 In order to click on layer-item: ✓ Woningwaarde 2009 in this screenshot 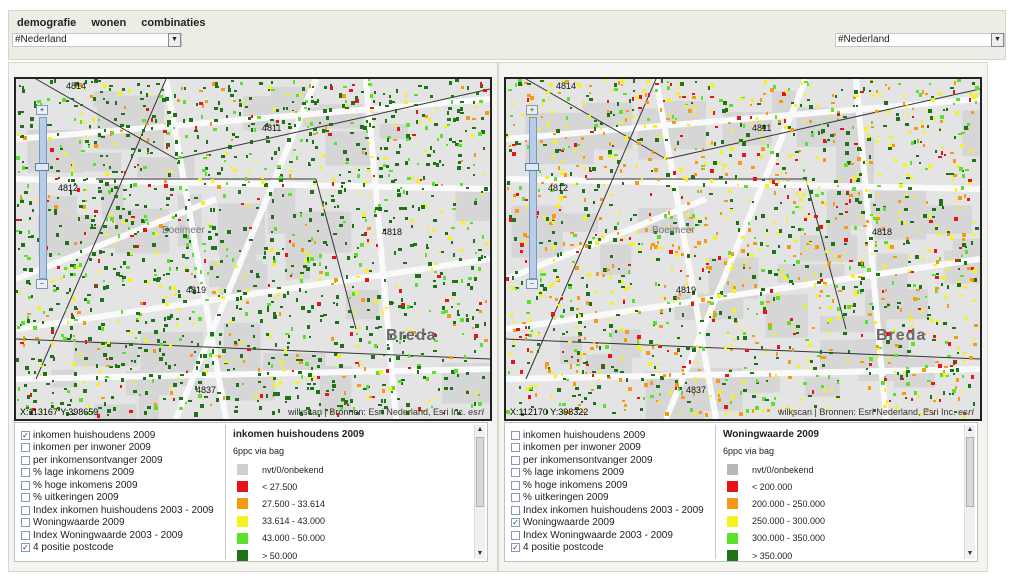, I will do `click(616, 523)`.